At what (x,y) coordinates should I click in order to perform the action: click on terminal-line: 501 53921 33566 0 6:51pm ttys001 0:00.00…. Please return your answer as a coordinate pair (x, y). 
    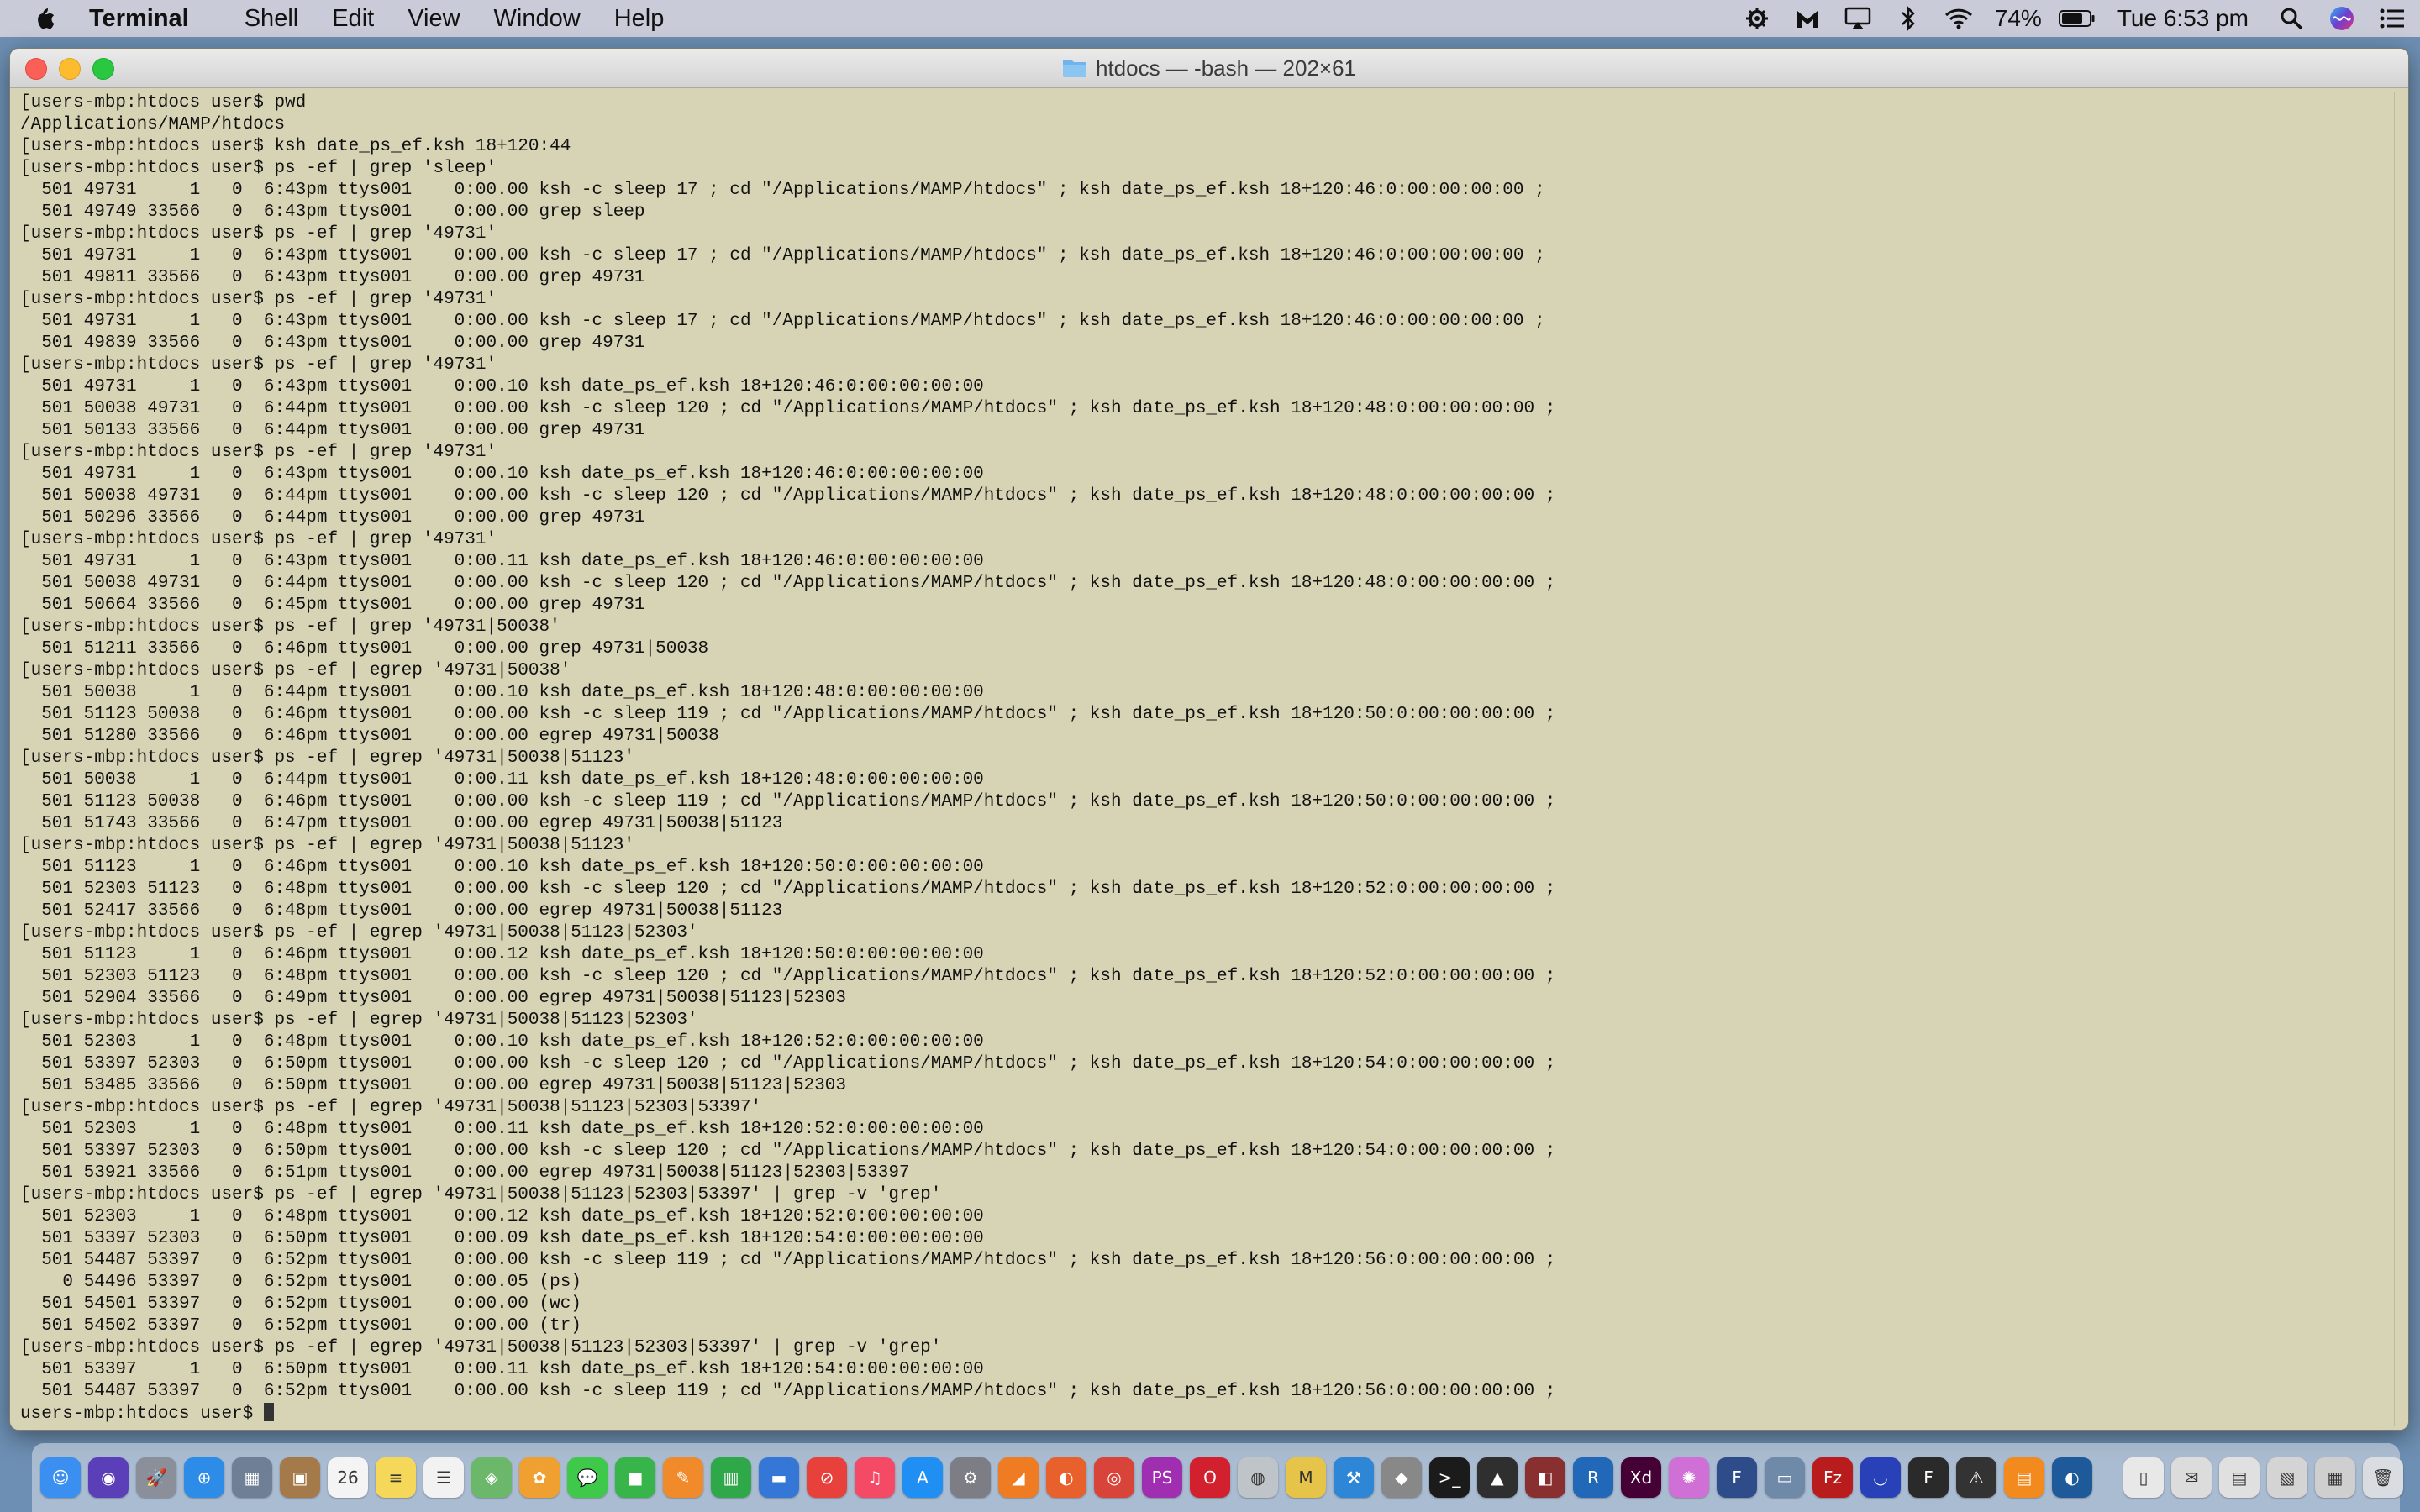
    Looking at the image, I should click on (465, 1173).